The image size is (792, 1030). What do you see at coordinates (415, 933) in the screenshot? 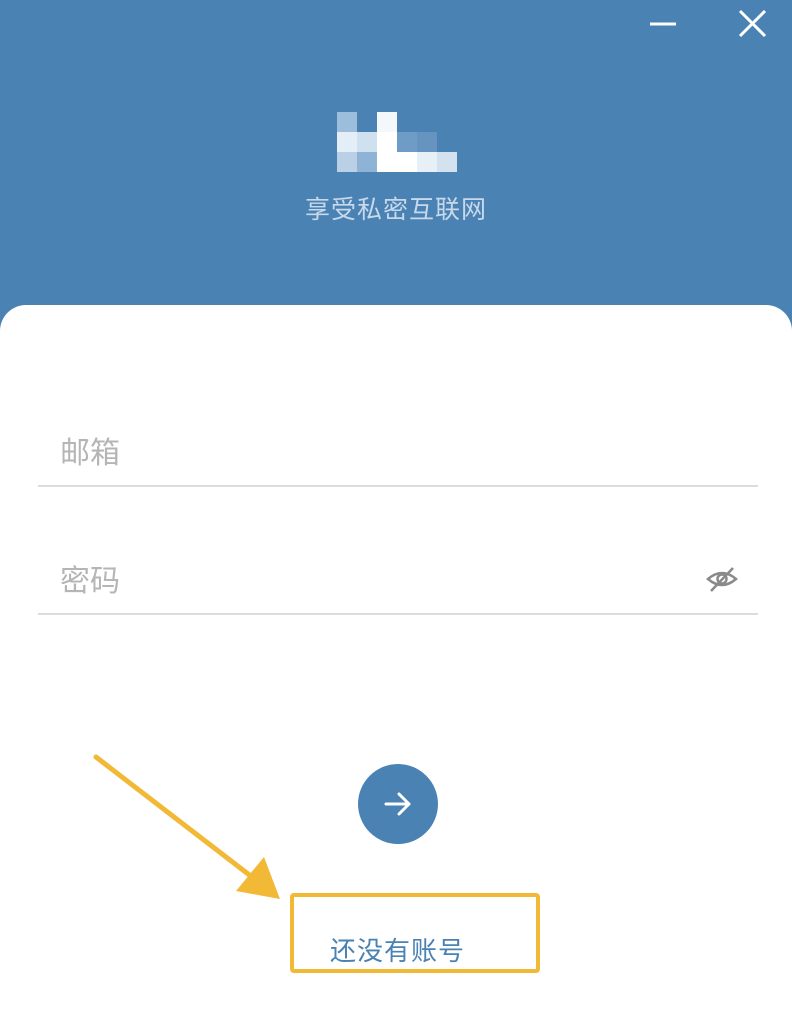
I see `register-link: 还没有账号` at bounding box center [415, 933].